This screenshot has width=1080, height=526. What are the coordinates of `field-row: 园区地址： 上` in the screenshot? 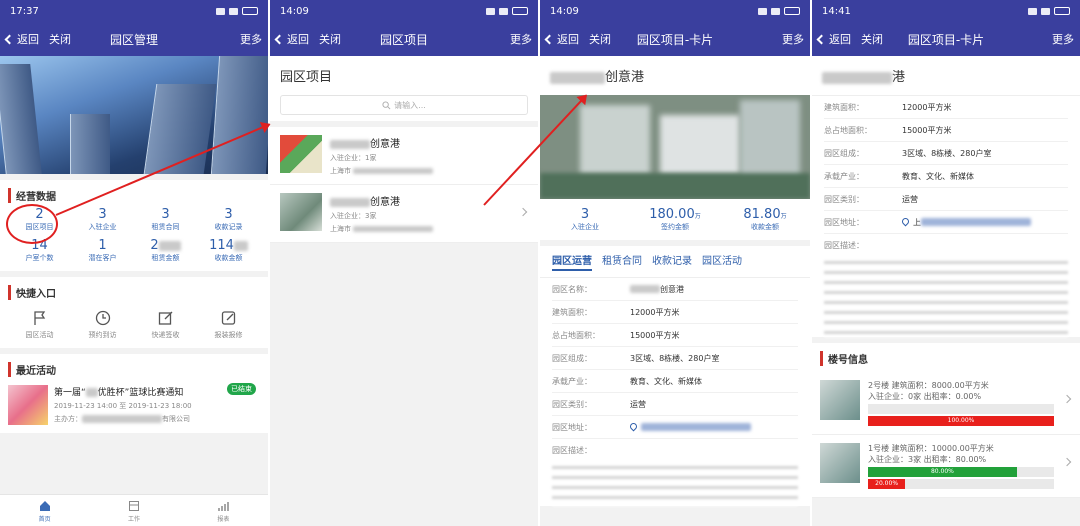 It's located at (946, 222).